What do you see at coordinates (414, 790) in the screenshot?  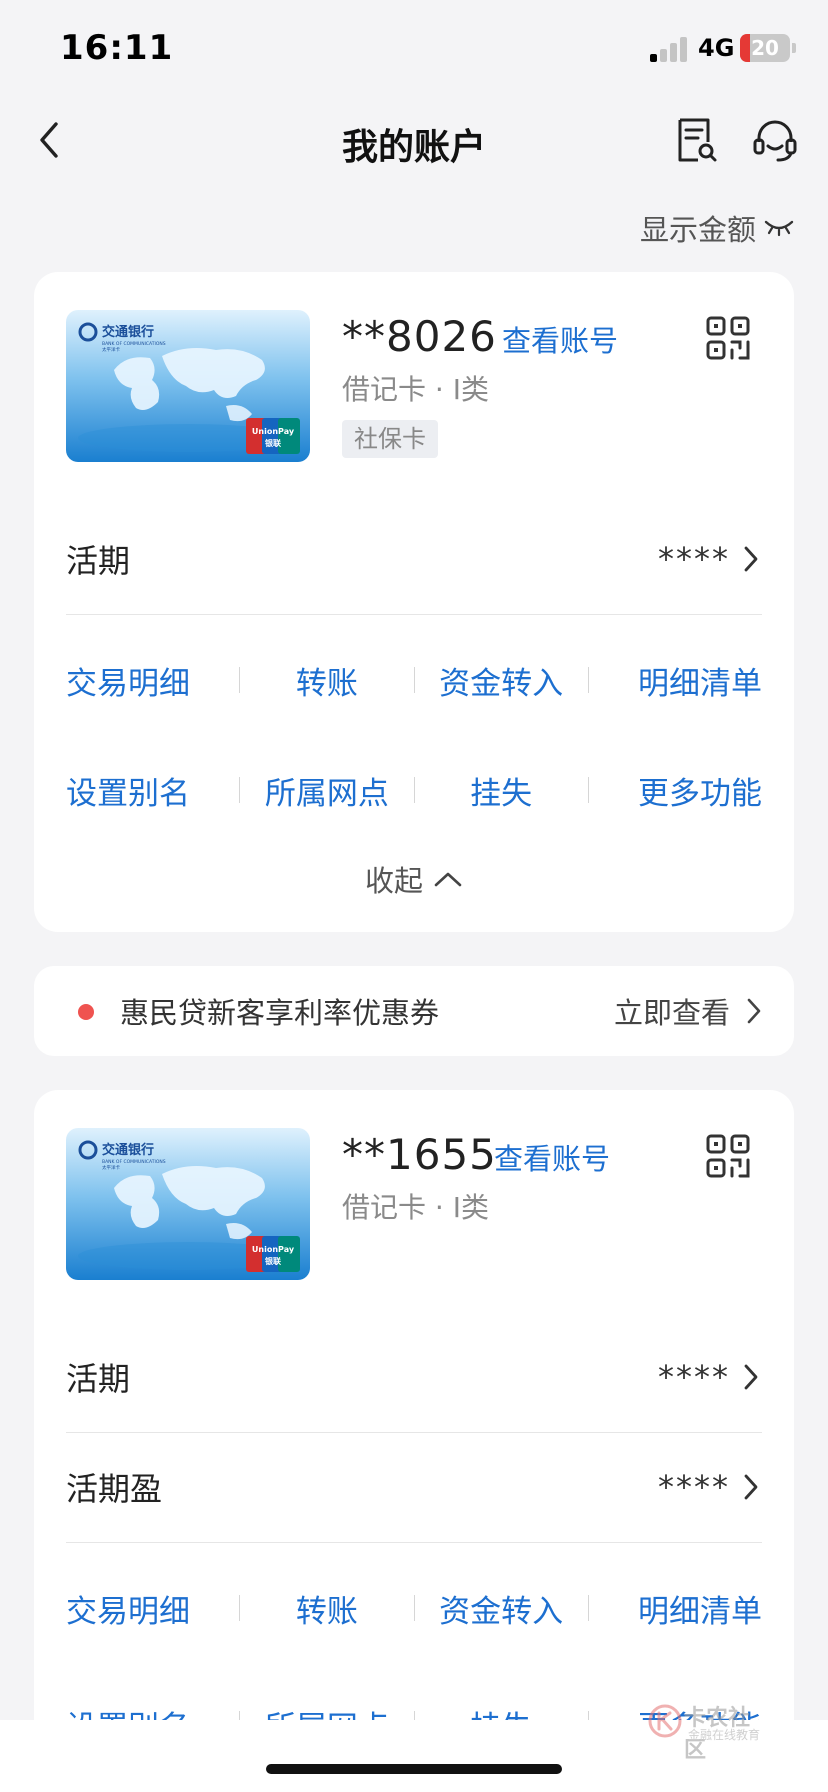 I see `action-row: 设置别名 所属网点 挂失 更多功能` at bounding box center [414, 790].